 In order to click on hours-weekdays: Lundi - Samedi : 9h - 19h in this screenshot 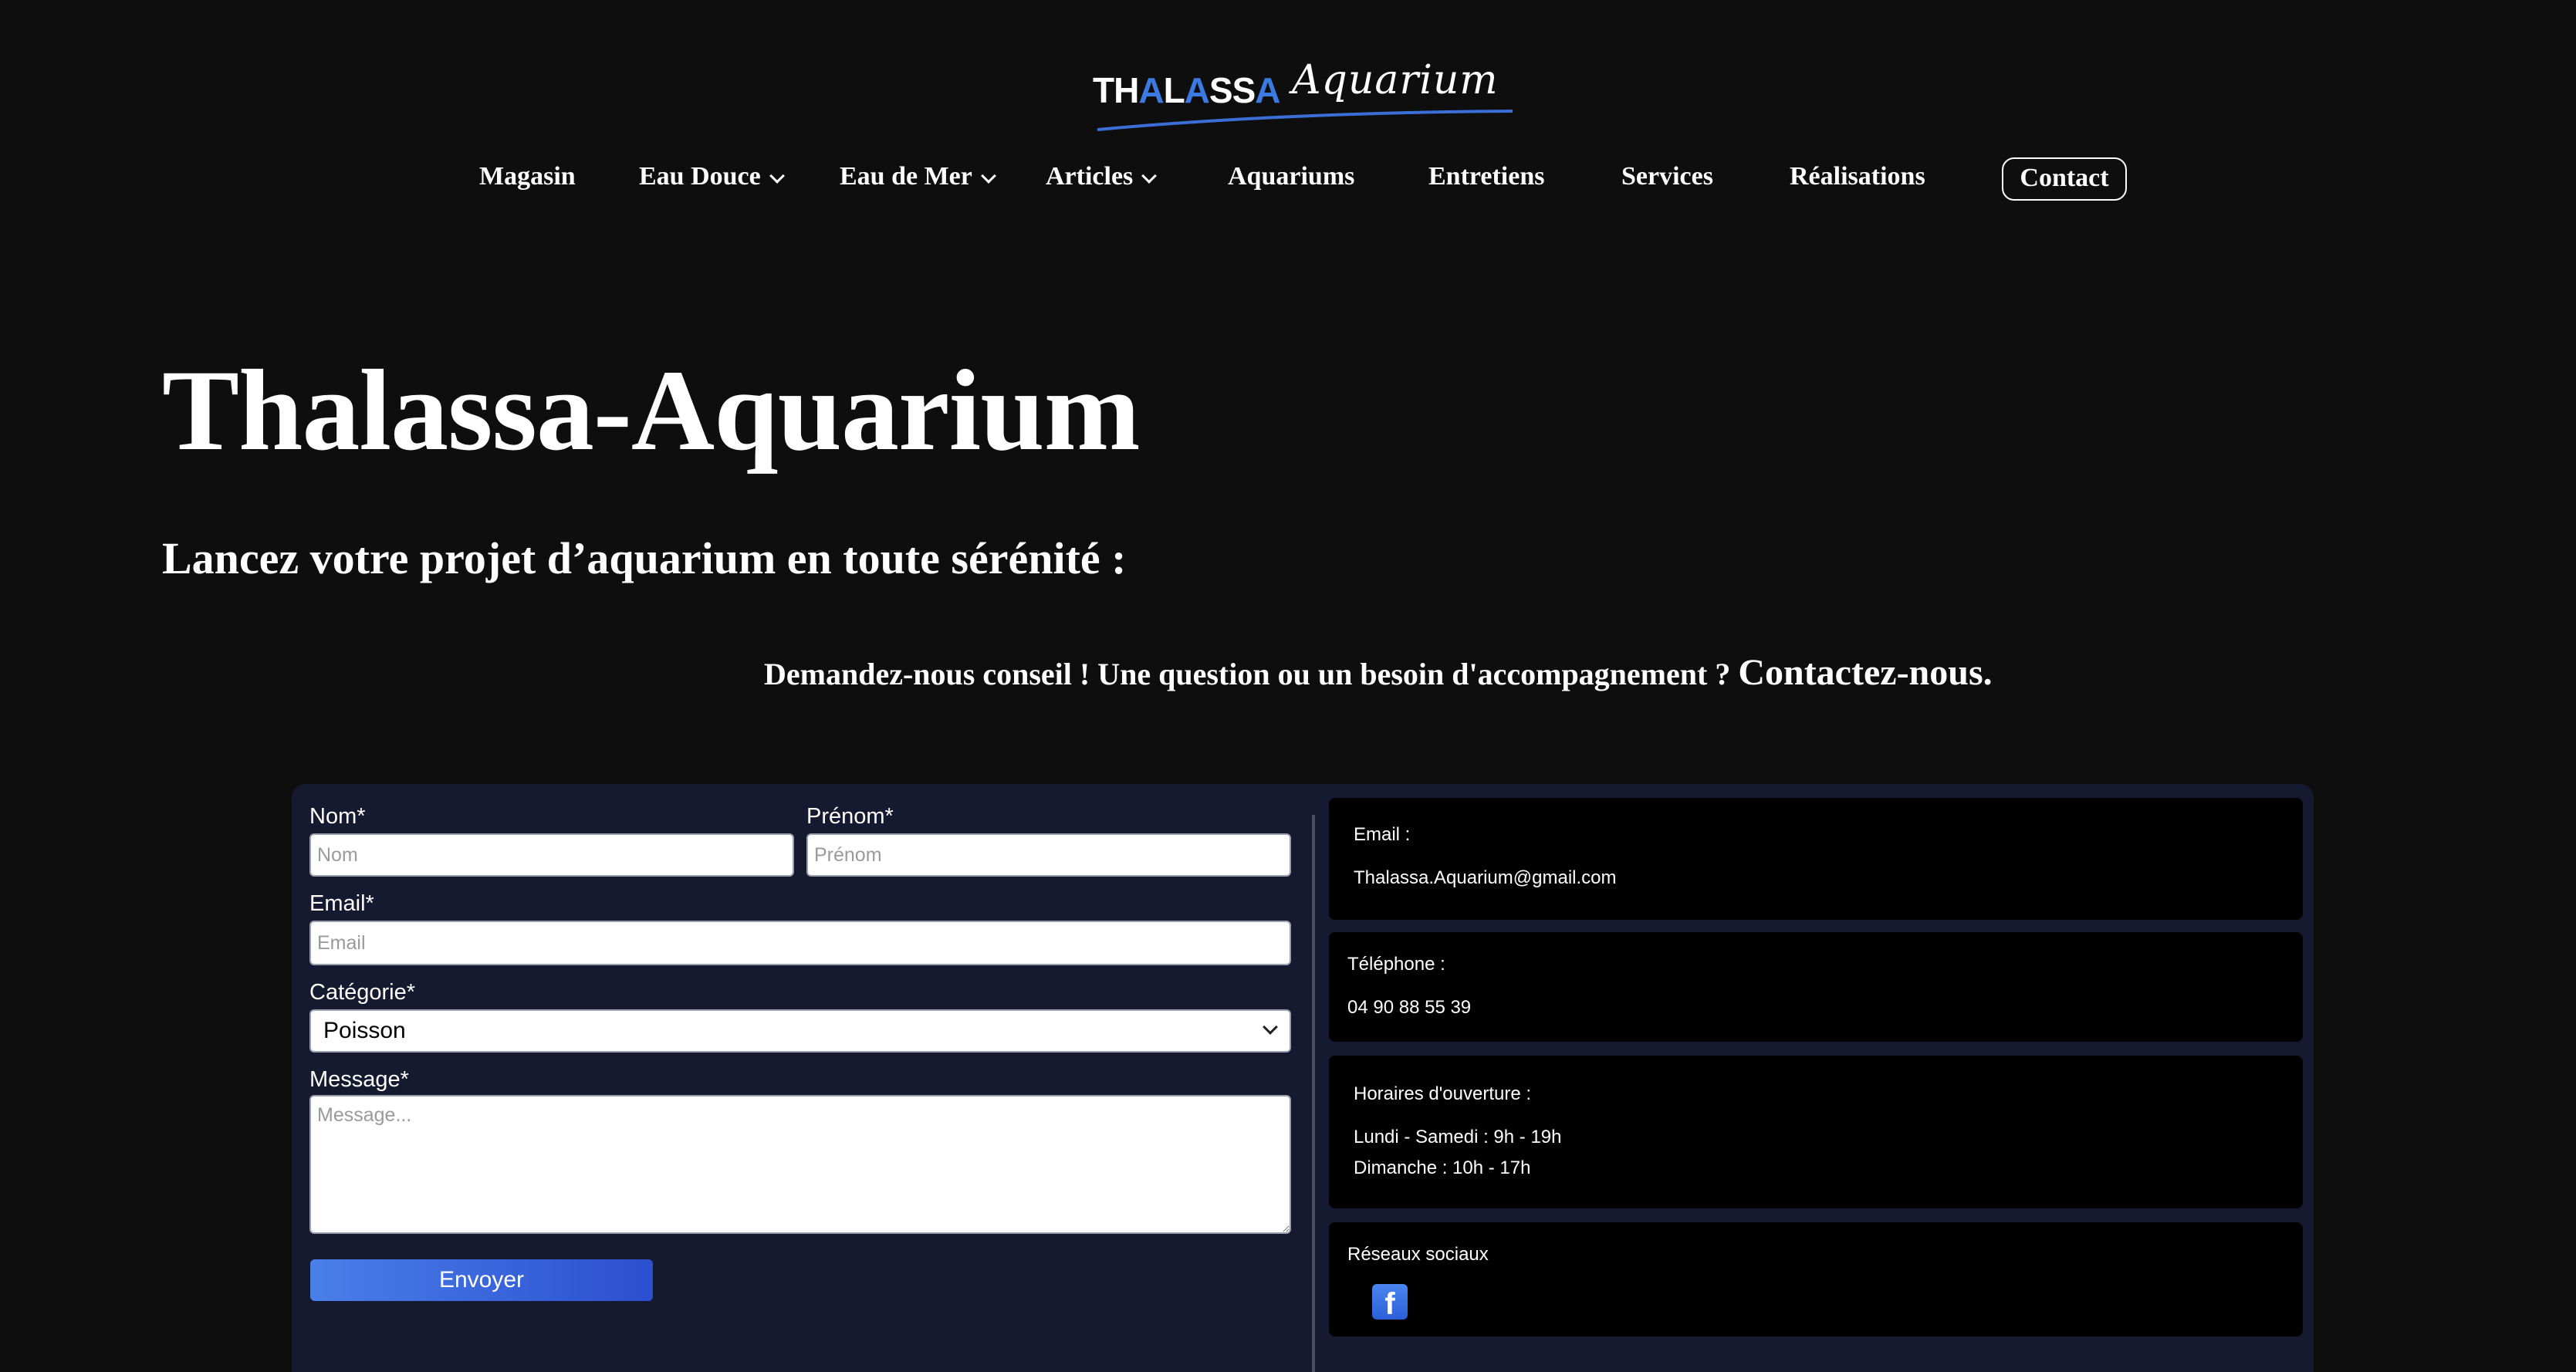, I will do `click(1458, 1137)`.